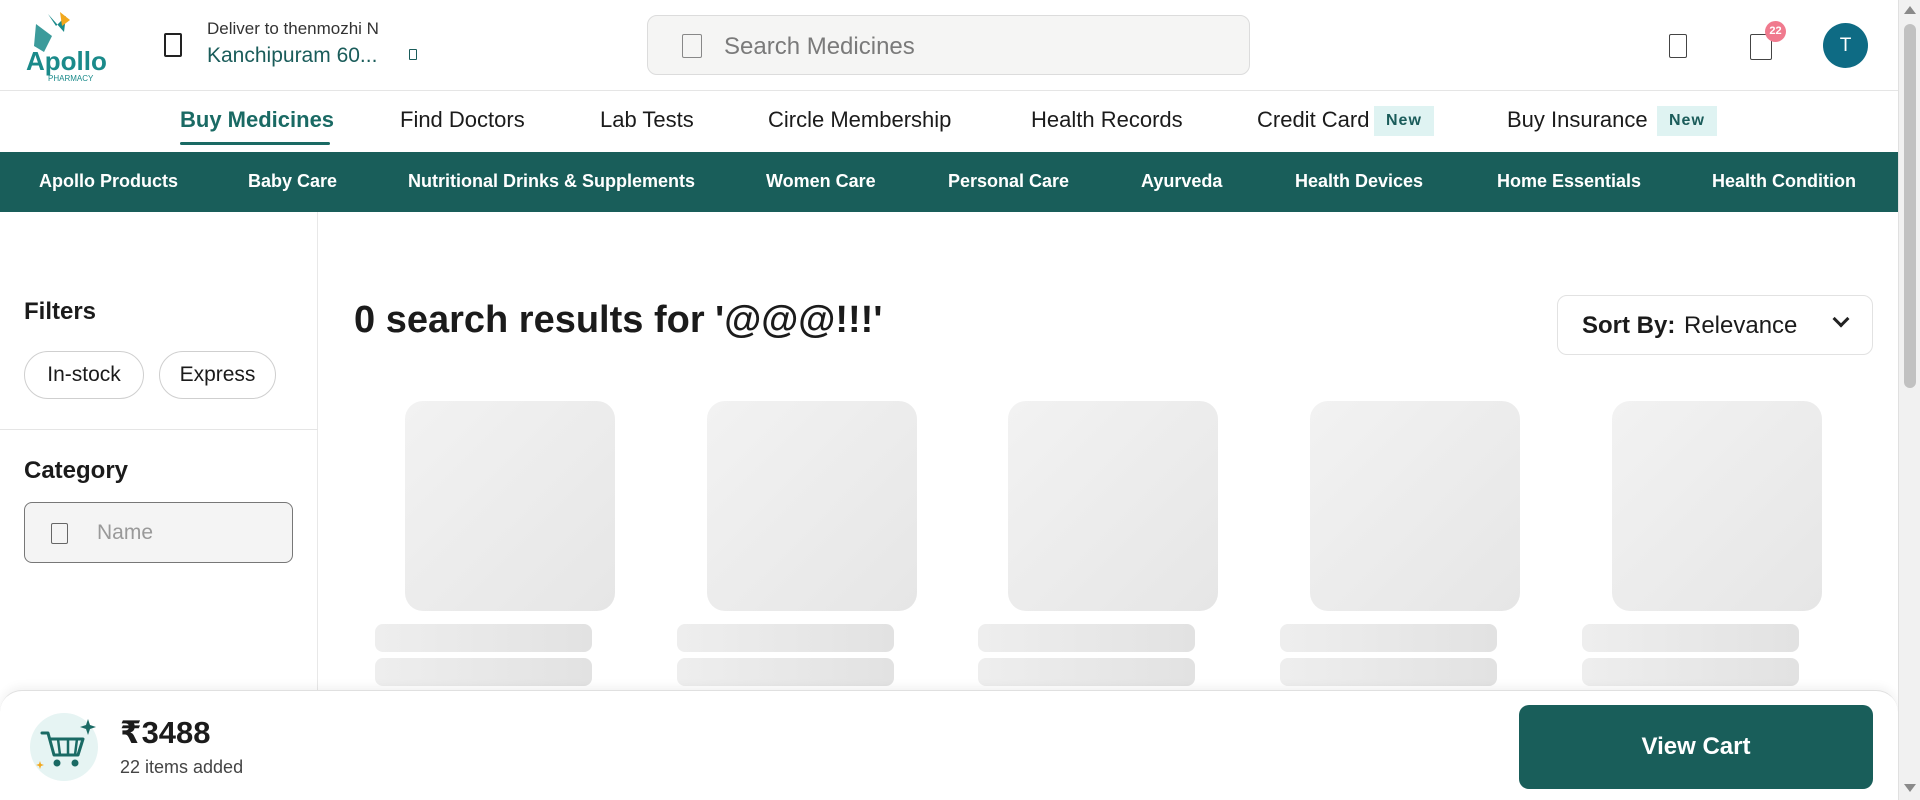  What do you see at coordinates (173, 45) in the screenshot?
I see `location-icon` at bounding box center [173, 45].